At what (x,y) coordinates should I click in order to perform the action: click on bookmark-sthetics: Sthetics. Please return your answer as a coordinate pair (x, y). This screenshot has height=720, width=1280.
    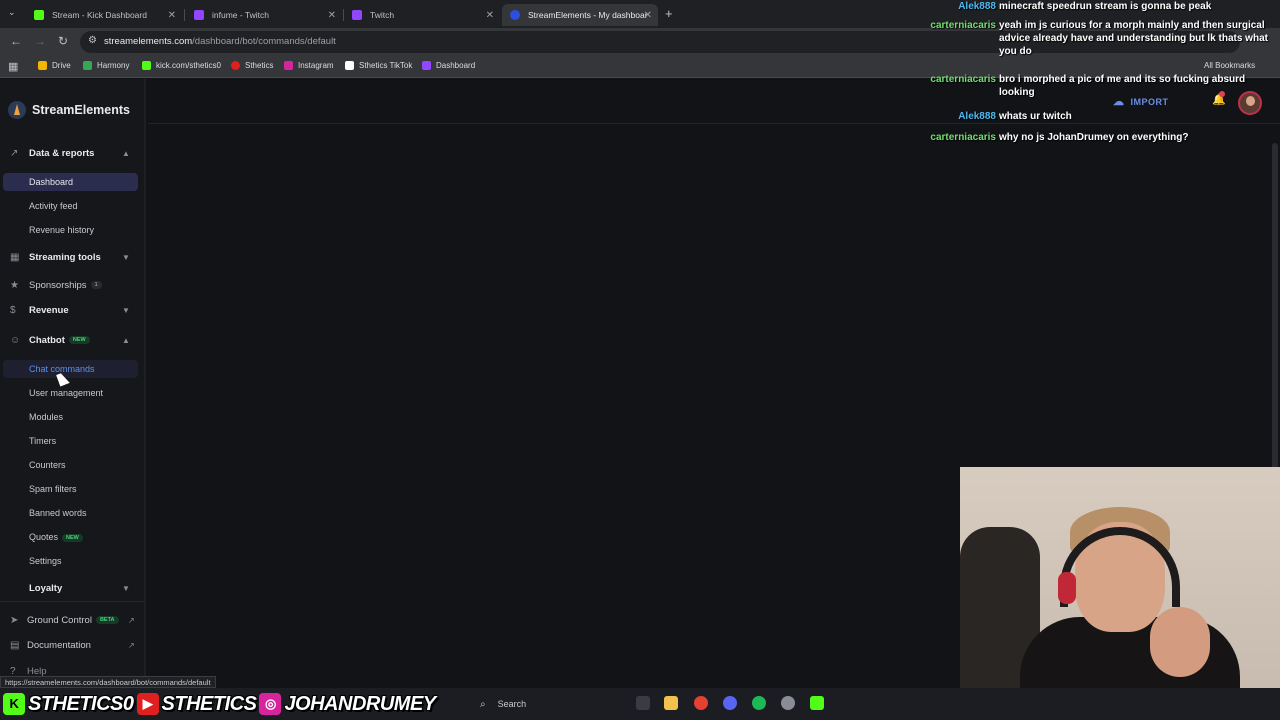
    Looking at the image, I should click on (252, 65).